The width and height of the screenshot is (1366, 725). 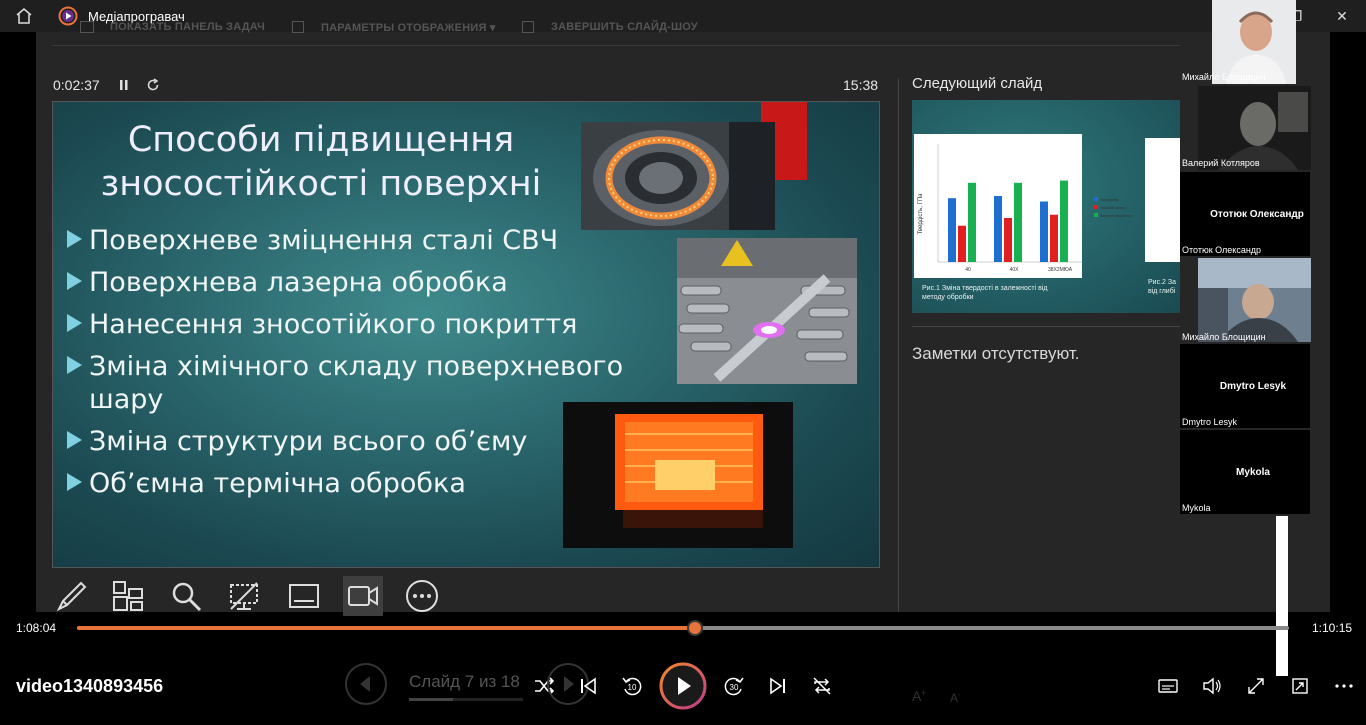 I want to click on pen-tool-icon, so click(x=72, y=596).